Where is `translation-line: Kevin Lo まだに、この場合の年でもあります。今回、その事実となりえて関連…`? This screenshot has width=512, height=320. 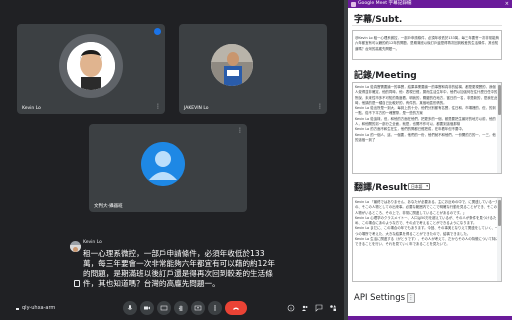
translation-line: Kevin Lo まだに、この場合の年でもあります。今回、その事実となりえて関連… is located at coordinates (427, 231).